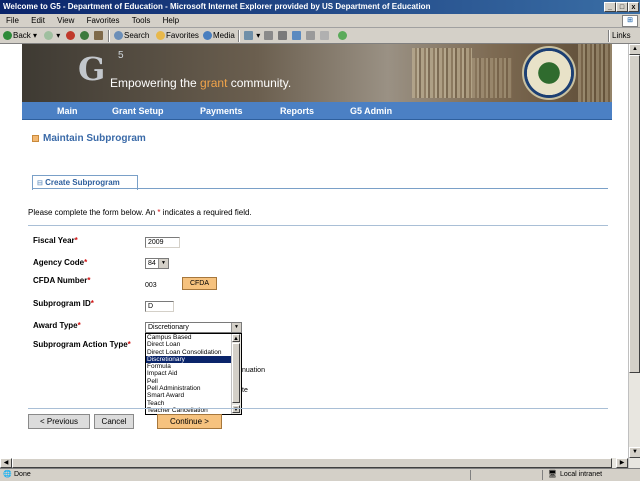 This screenshot has height=481, width=640. I want to click on research-icon, so click(324, 36).